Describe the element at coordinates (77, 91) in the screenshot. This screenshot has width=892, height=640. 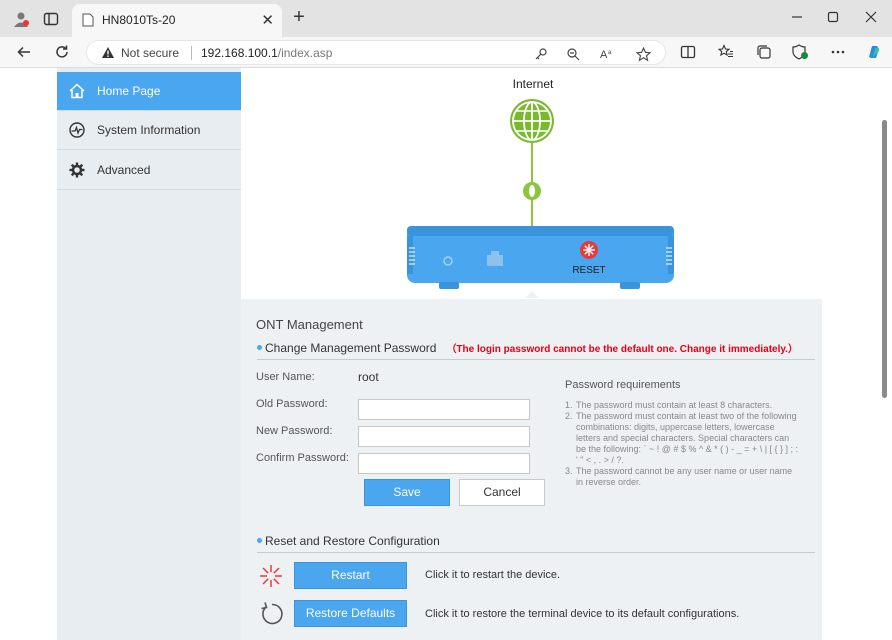
I see `home-icon` at that location.